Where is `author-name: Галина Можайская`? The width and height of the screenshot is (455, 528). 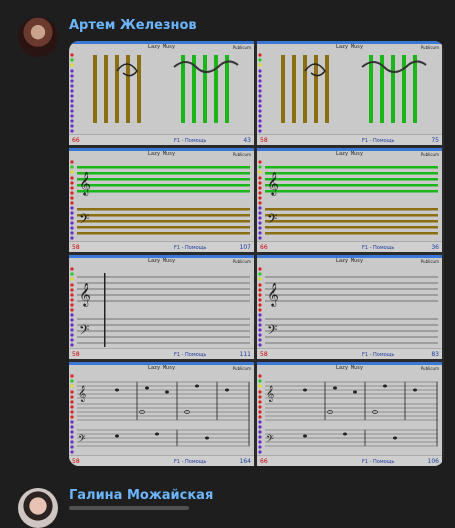
author-name: Галина Можайская is located at coordinates (141, 495).